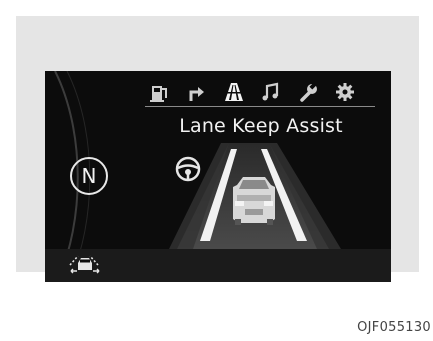 This screenshot has width=433, height=341. Describe the element at coordinates (308, 92) in the screenshot. I see `wrench-icon` at that location.